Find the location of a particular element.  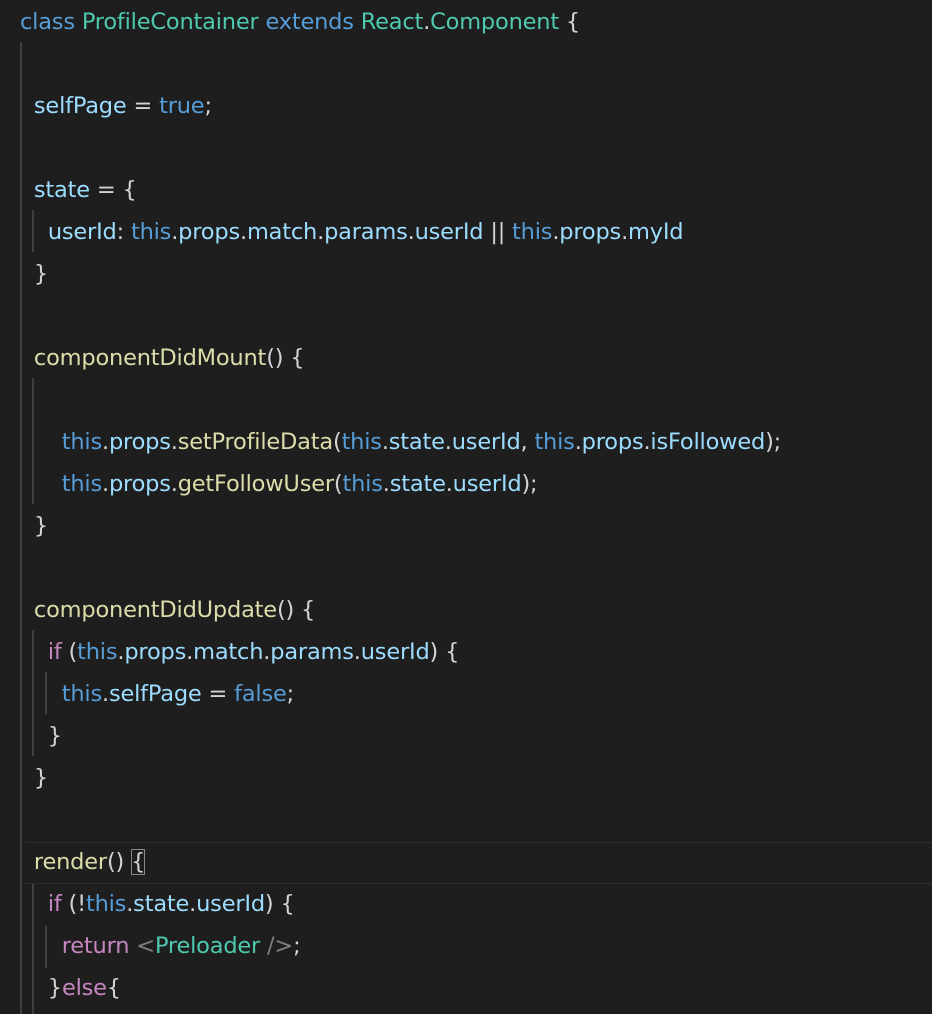

code-token: params is located at coordinates (366, 232).